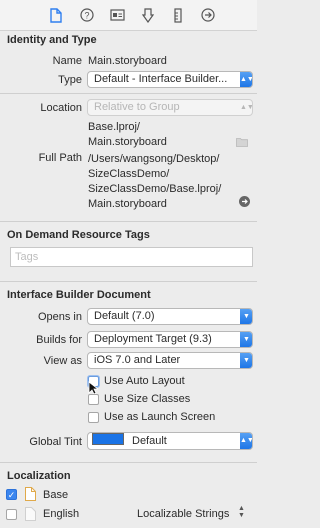 This screenshot has height=528, width=320. What do you see at coordinates (208, 15) in the screenshot?
I see `connections-icon` at bounding box center [208, 15].